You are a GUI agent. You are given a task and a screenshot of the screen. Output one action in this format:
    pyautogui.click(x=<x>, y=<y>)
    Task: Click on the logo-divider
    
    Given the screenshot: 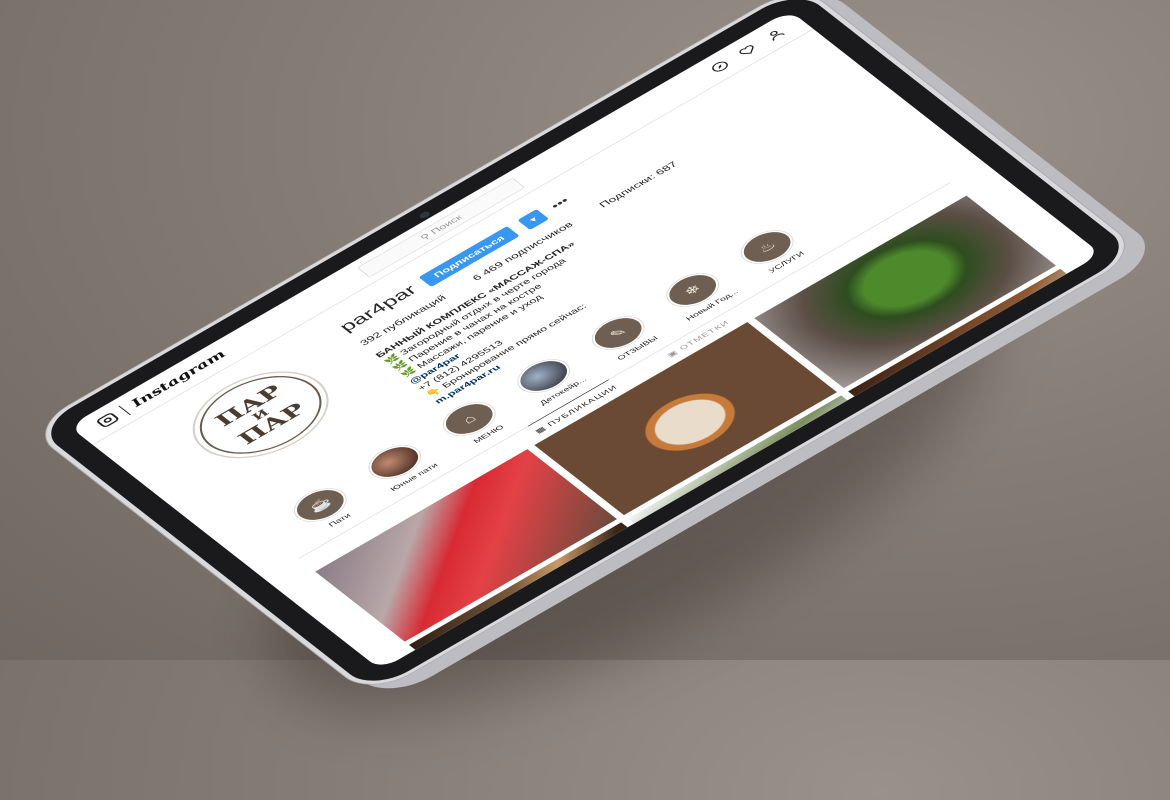 What is the action you would take?
    pyautogui.click(x=124, y=410)
    